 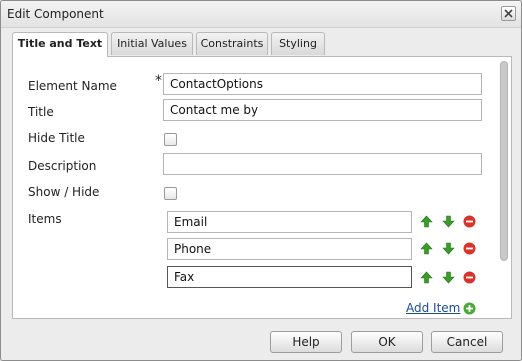 I want to click on vertical-scrollbar, so click(x=504, y=186).